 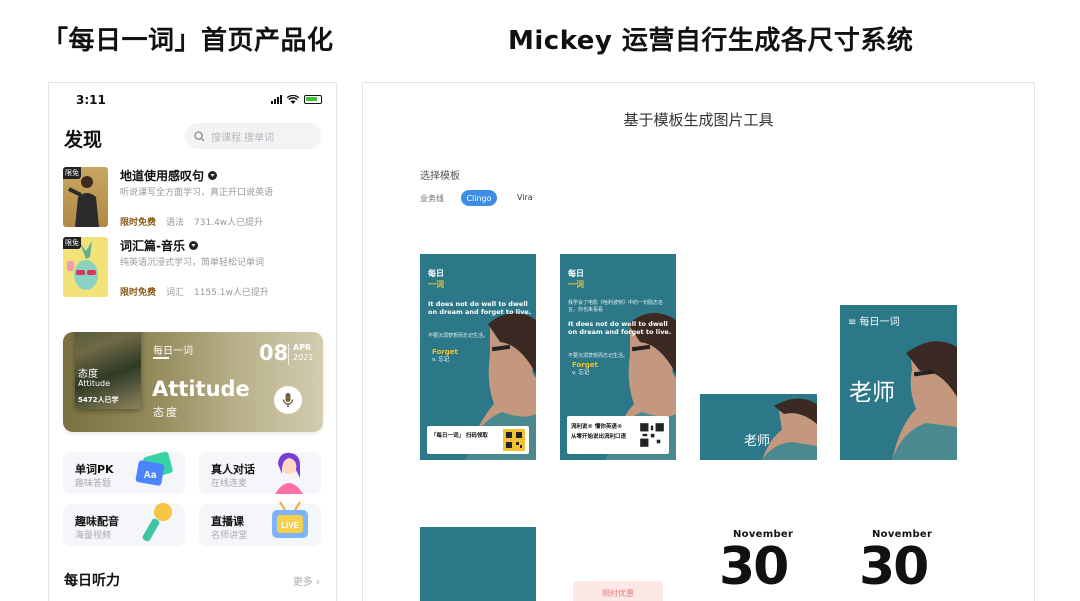 What do you see at coordinates (175, 293) in the screenshot?
I see `course-category: 词汇` at bounding box center [175, 293].